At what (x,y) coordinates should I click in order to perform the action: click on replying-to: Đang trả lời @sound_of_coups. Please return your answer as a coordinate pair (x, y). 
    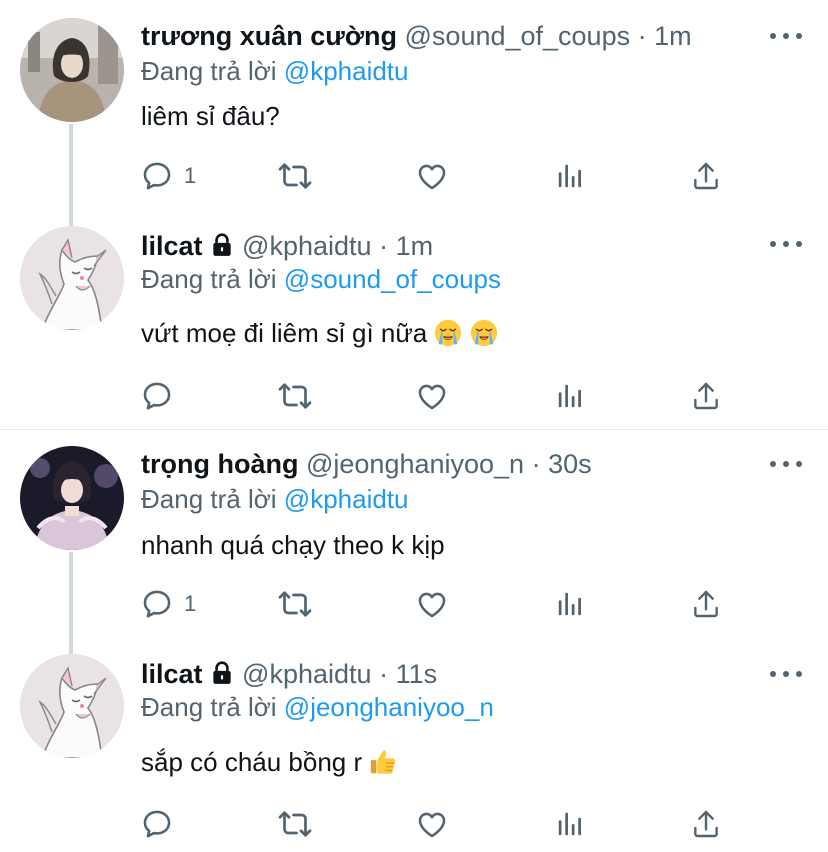
    Looking at the image, I should click on (321, 279).